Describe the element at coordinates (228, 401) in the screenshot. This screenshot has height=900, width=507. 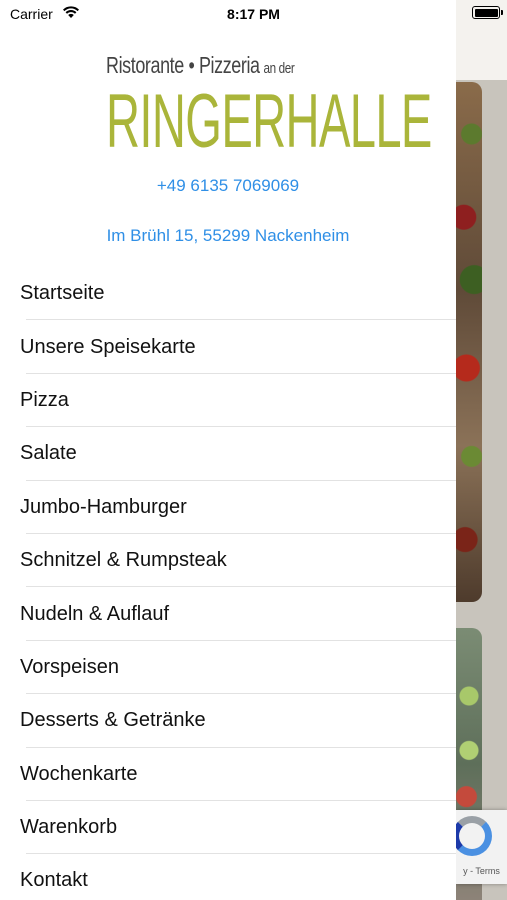
I see `menu-item-pizza: Pizza` at that location.